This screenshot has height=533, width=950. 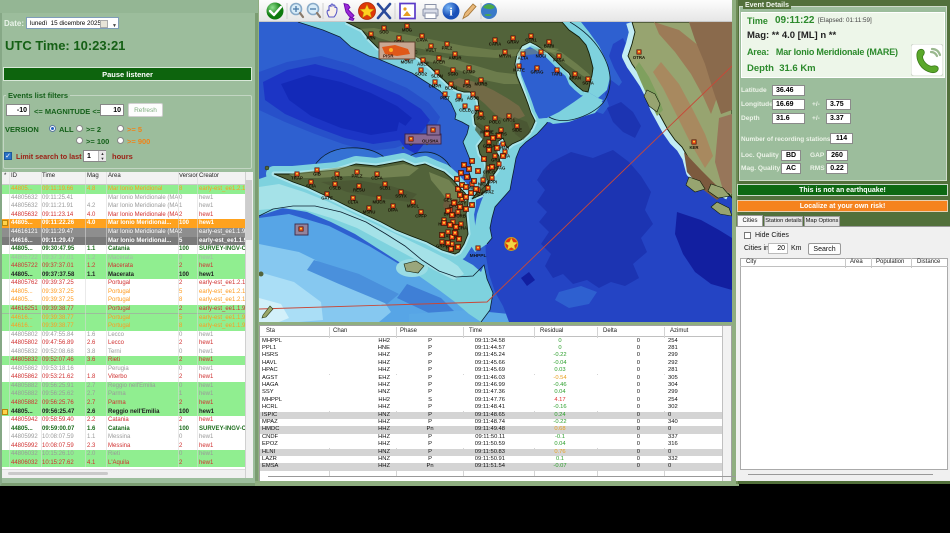 I want to click on svg-text: MSRU, so click(x=369, y=212).